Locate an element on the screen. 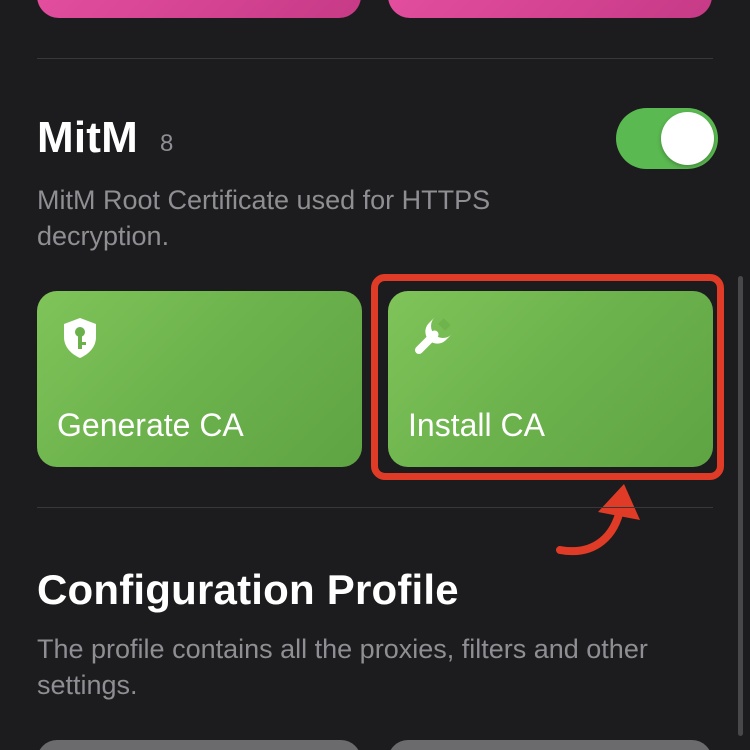 The image size is (750, 750). install-ca-label: Install CA is located at coordinates (476, 425).